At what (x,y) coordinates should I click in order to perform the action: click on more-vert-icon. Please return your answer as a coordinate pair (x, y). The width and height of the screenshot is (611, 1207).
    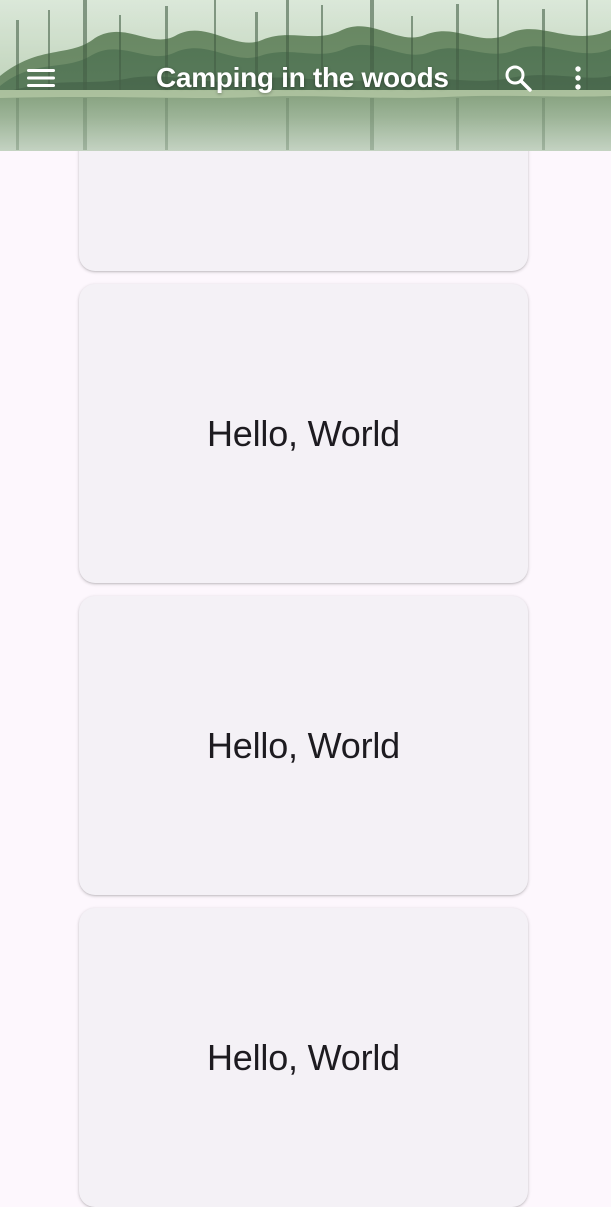
    Looking at the image, I should click on (578, 78).